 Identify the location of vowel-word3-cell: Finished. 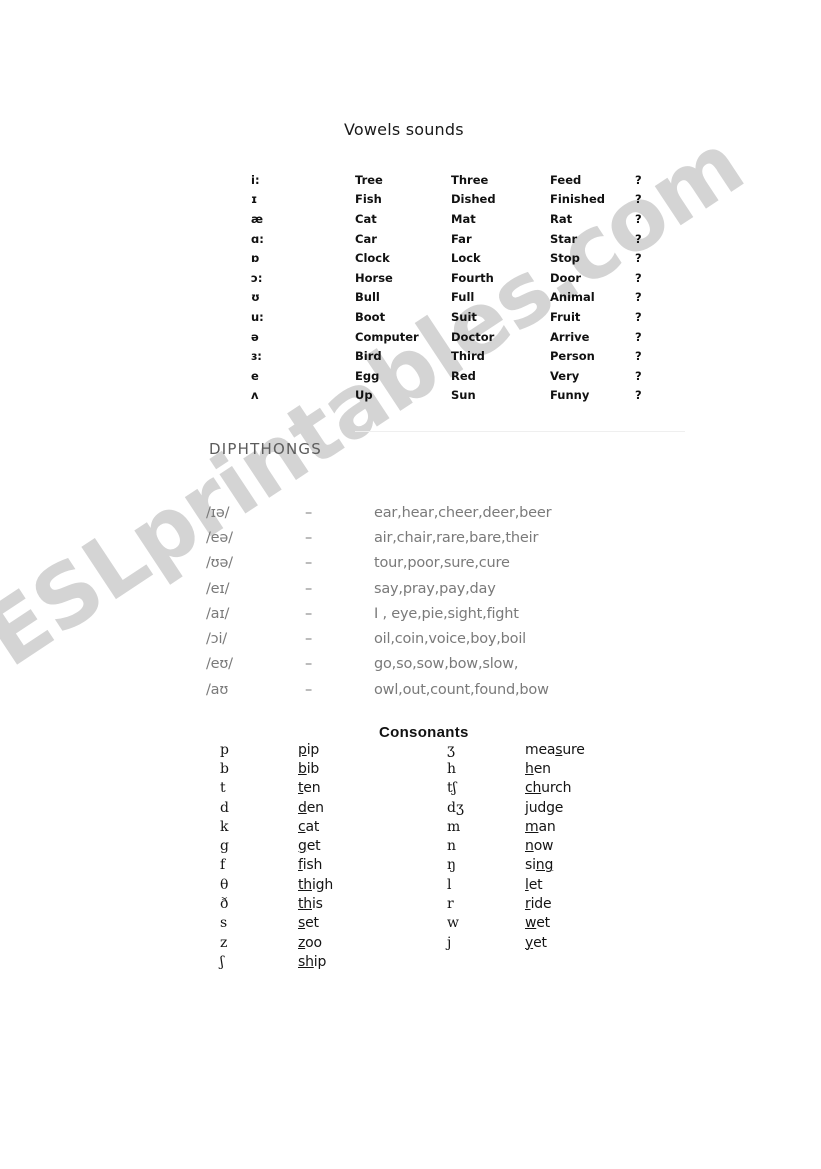
(577, 199).